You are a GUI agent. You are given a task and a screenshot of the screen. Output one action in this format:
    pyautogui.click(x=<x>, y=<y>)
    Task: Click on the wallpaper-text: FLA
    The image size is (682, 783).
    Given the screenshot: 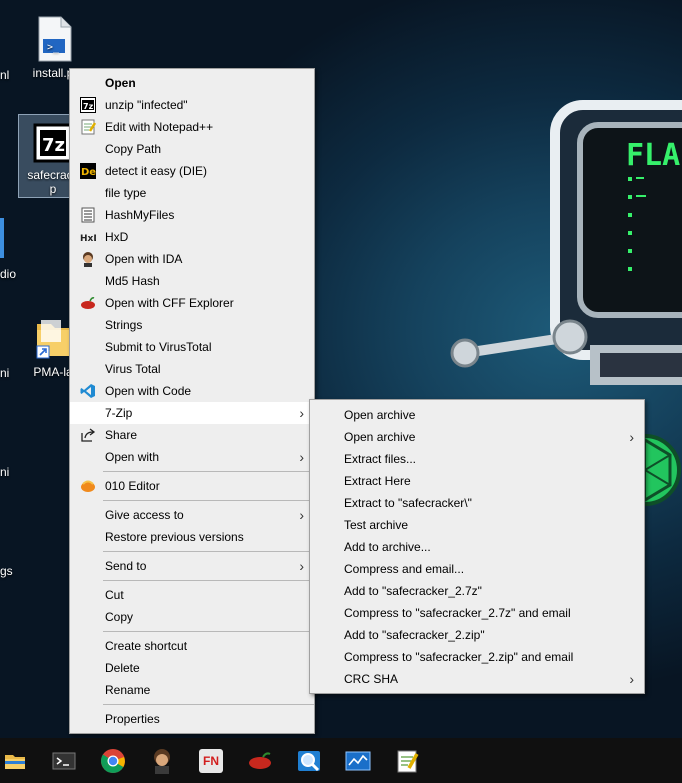 What is the action you would take?
    pyautogui.click(x=653, y=155)
    